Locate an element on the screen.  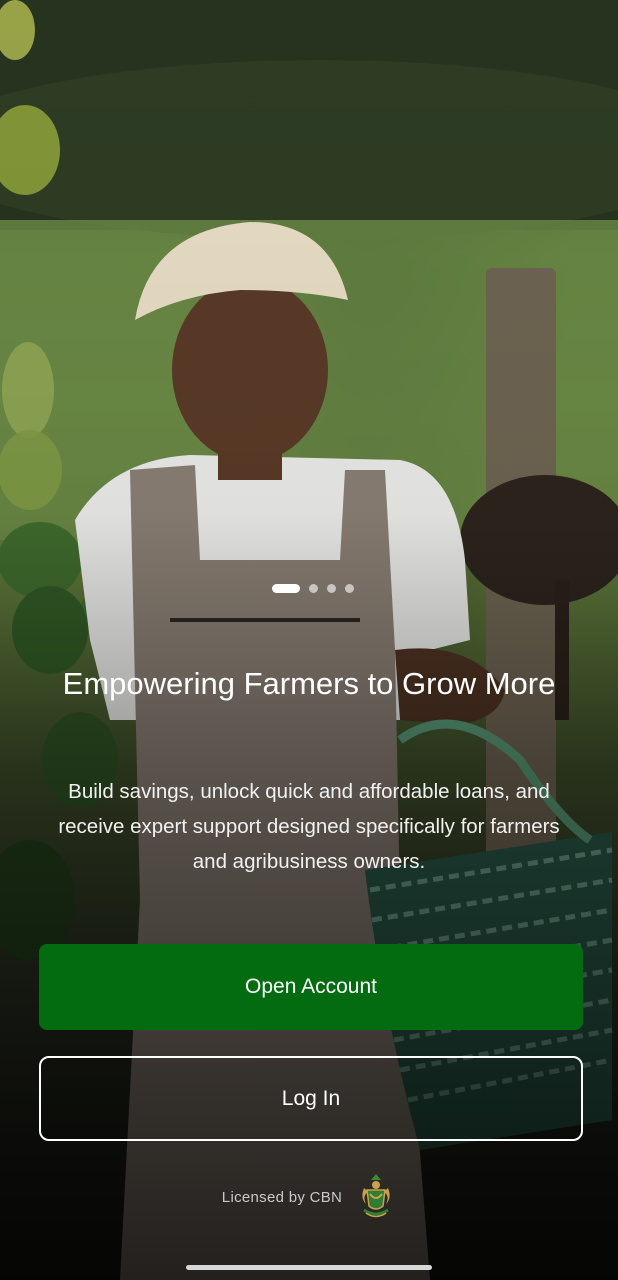
license-footer: Licensed by CBN is located at coordinates (309, 1197).